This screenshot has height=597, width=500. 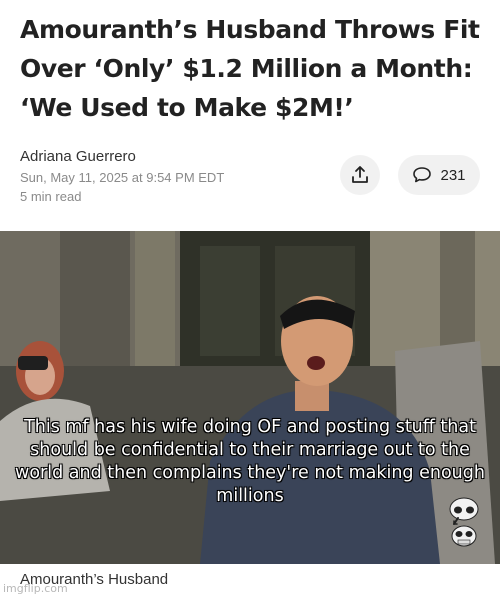 What do you see at coordinates (439, 175) in the screenshot?
I see `comments-button: 231` at bounding box center [439, 175].